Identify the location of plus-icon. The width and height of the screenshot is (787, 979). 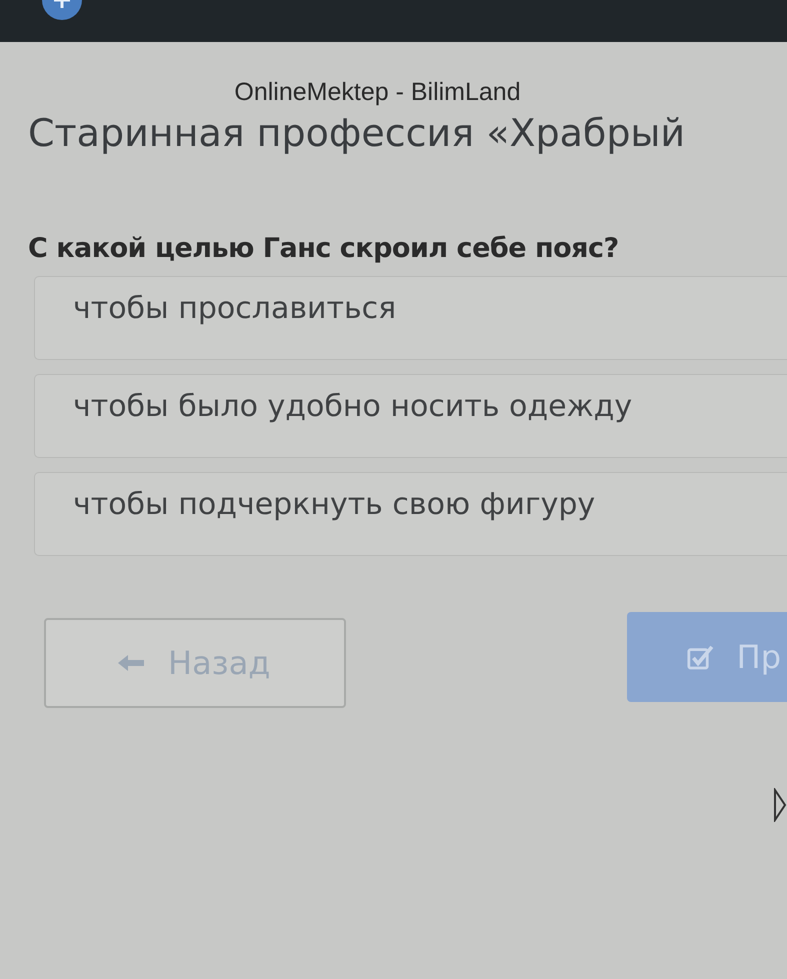
(62, 11).